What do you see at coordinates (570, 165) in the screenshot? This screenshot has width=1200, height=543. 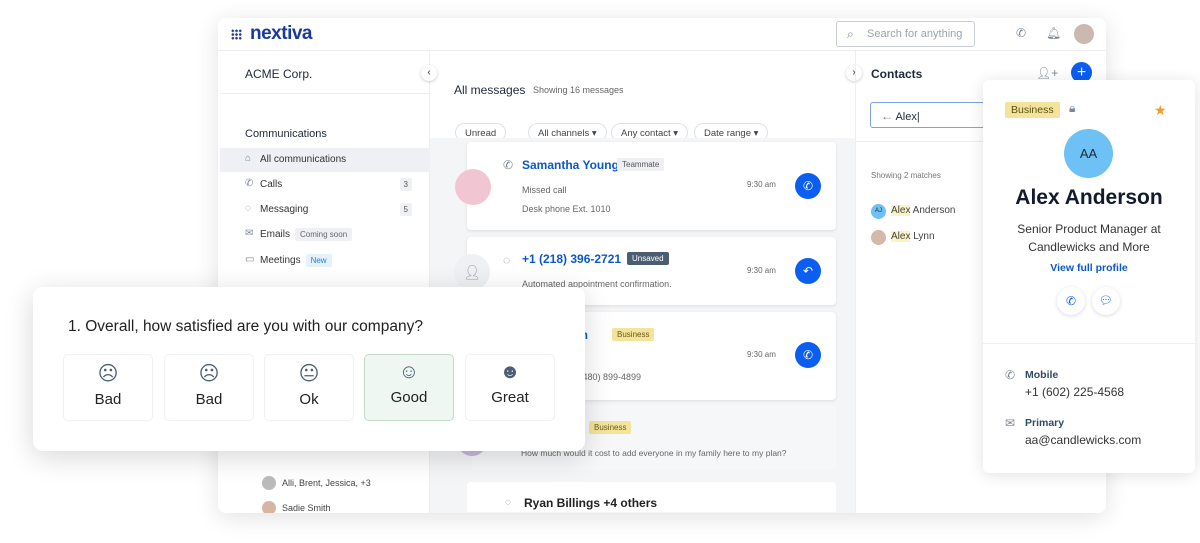 I see `contact-name: Samantha Young` at bounding box center [570, 165].